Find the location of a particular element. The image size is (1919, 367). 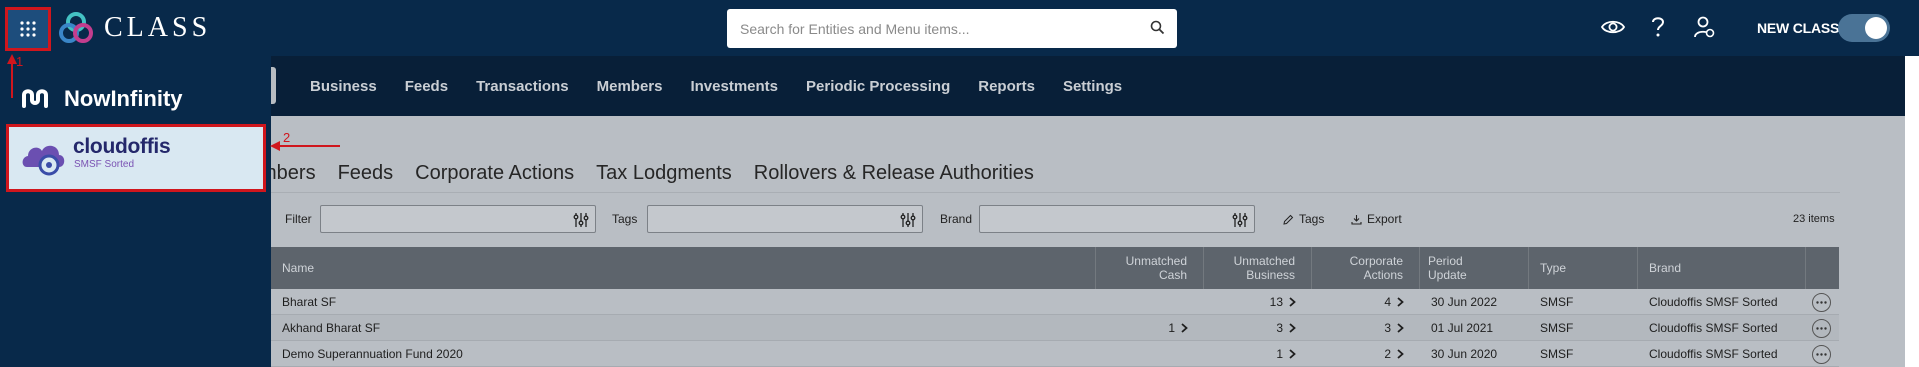

tags-input is located at coordinates (785, 219).